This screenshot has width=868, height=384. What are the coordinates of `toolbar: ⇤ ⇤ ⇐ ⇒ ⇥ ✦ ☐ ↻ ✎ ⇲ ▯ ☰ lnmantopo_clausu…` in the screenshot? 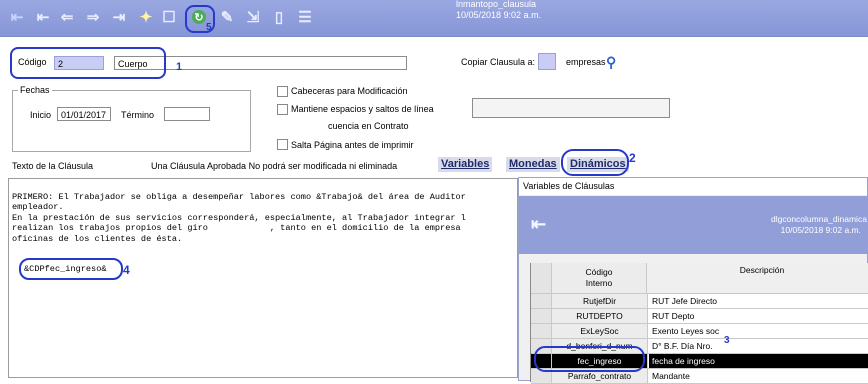 It's located at (434, 18).